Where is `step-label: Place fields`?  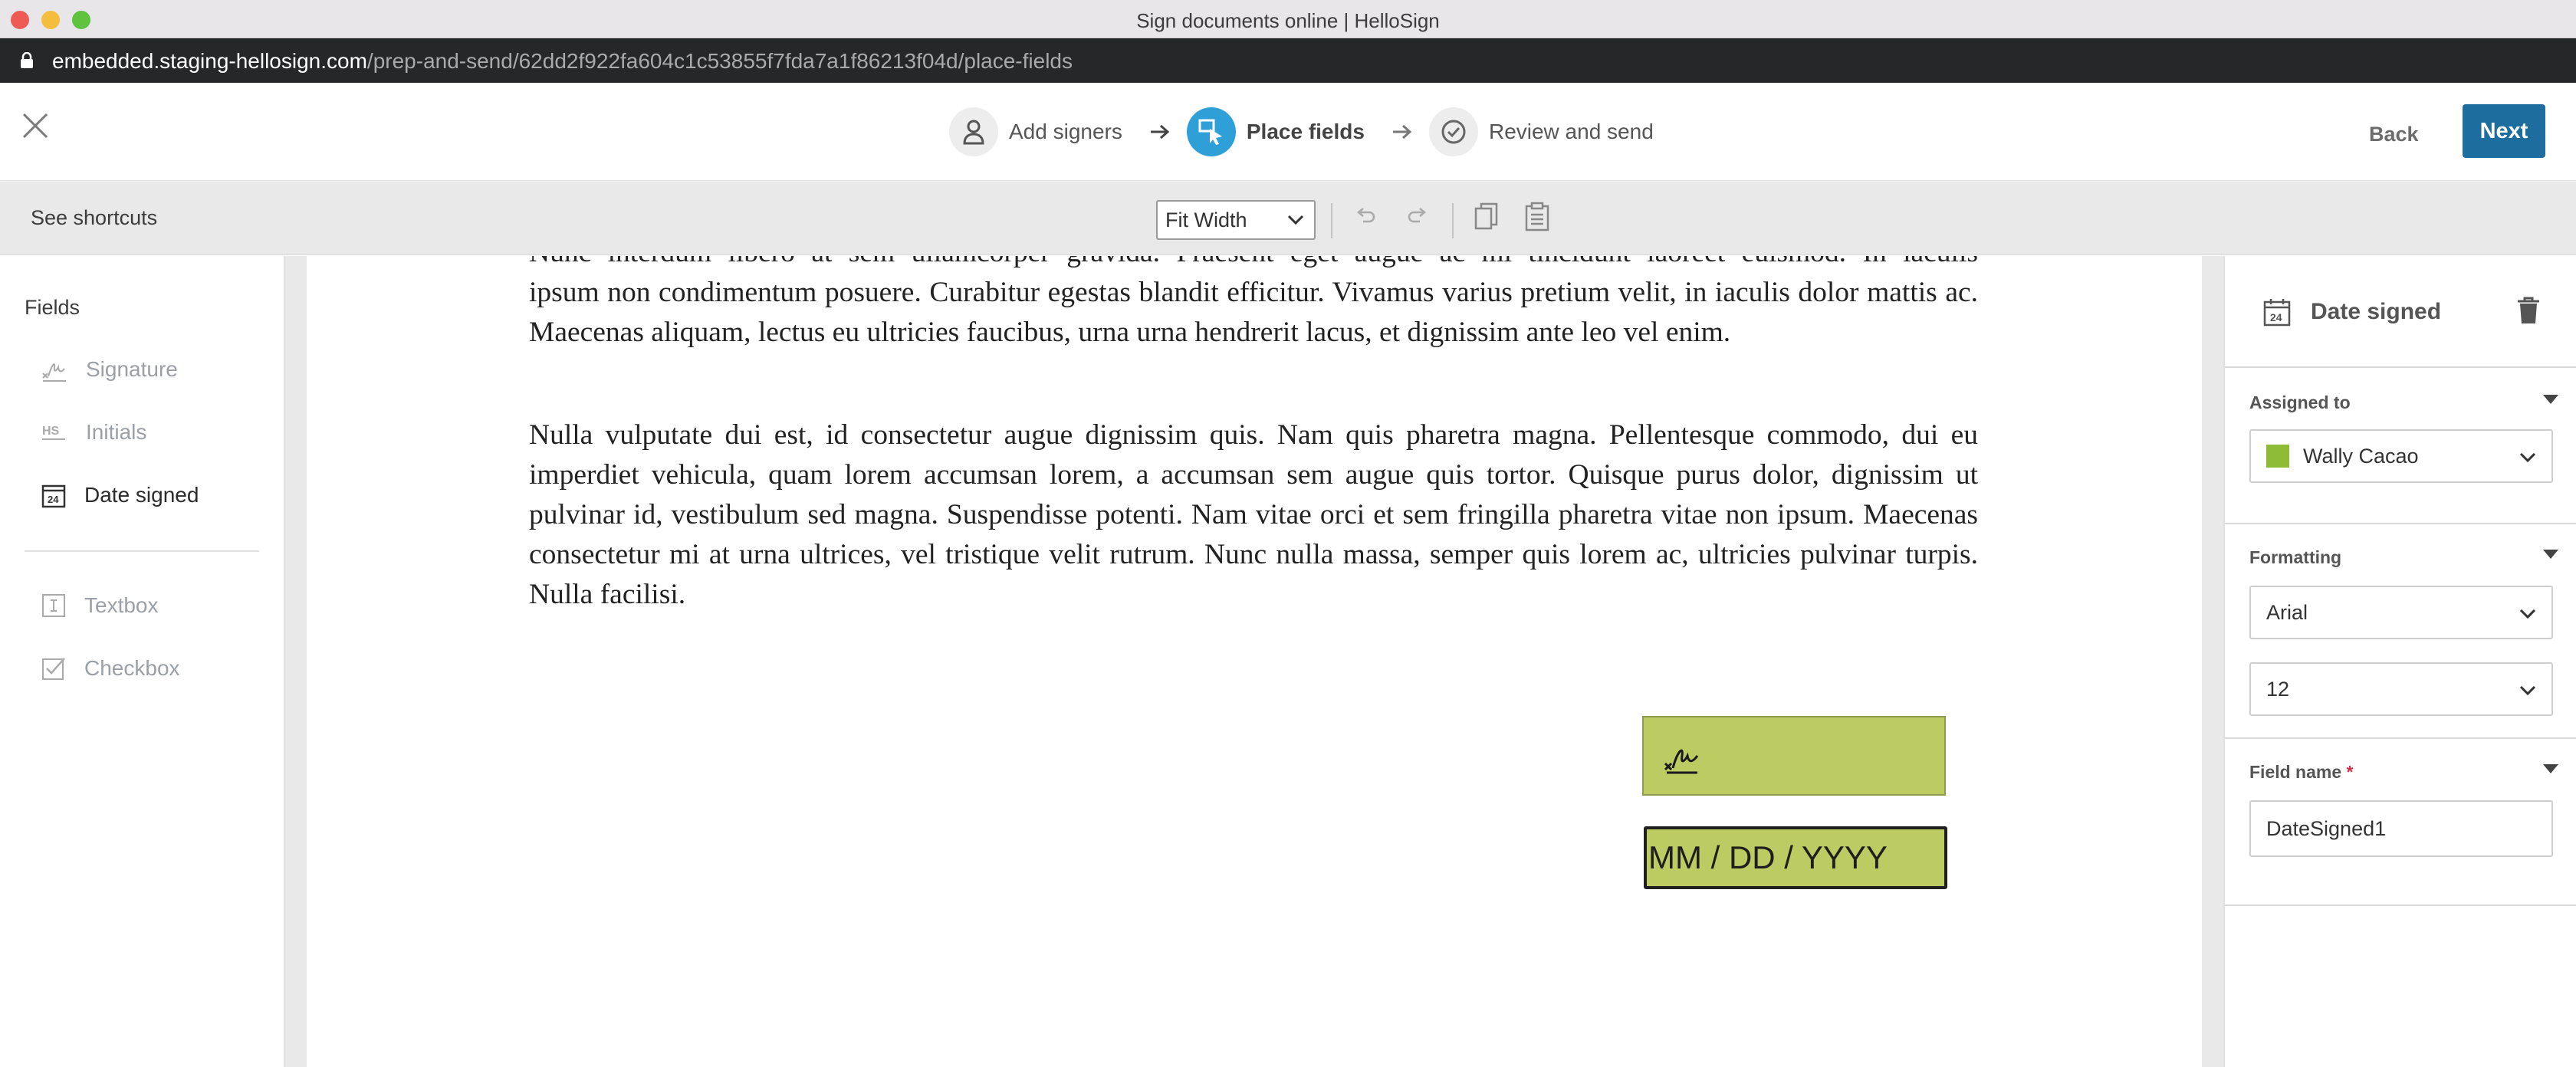 step-label: Place fields is located at coordinates (1305, 131).